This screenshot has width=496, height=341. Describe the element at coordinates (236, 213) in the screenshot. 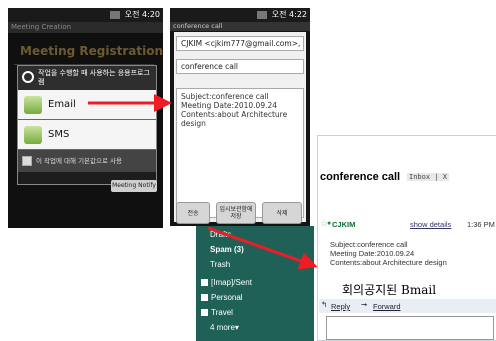

I see `save-draft-button: 임시보관함에 저장` at that location.